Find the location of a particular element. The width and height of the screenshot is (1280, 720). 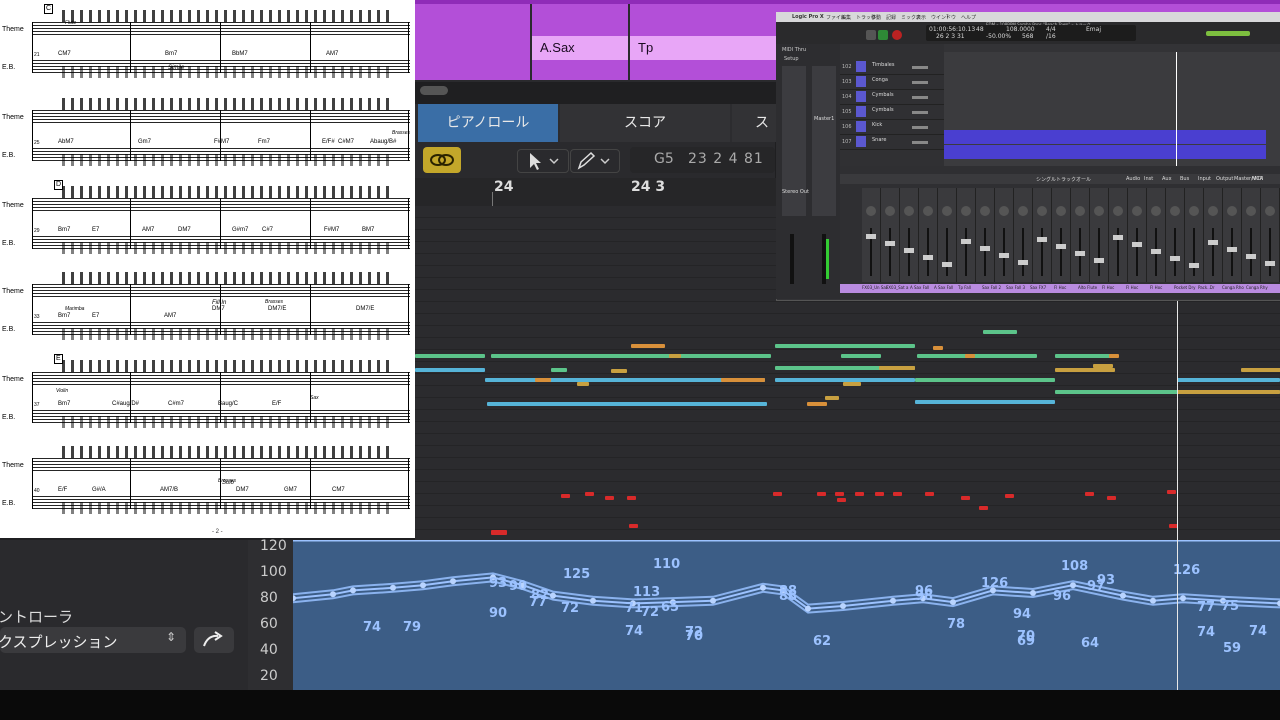

track-row: 102 Timbales is located at coordinates (892, 67).